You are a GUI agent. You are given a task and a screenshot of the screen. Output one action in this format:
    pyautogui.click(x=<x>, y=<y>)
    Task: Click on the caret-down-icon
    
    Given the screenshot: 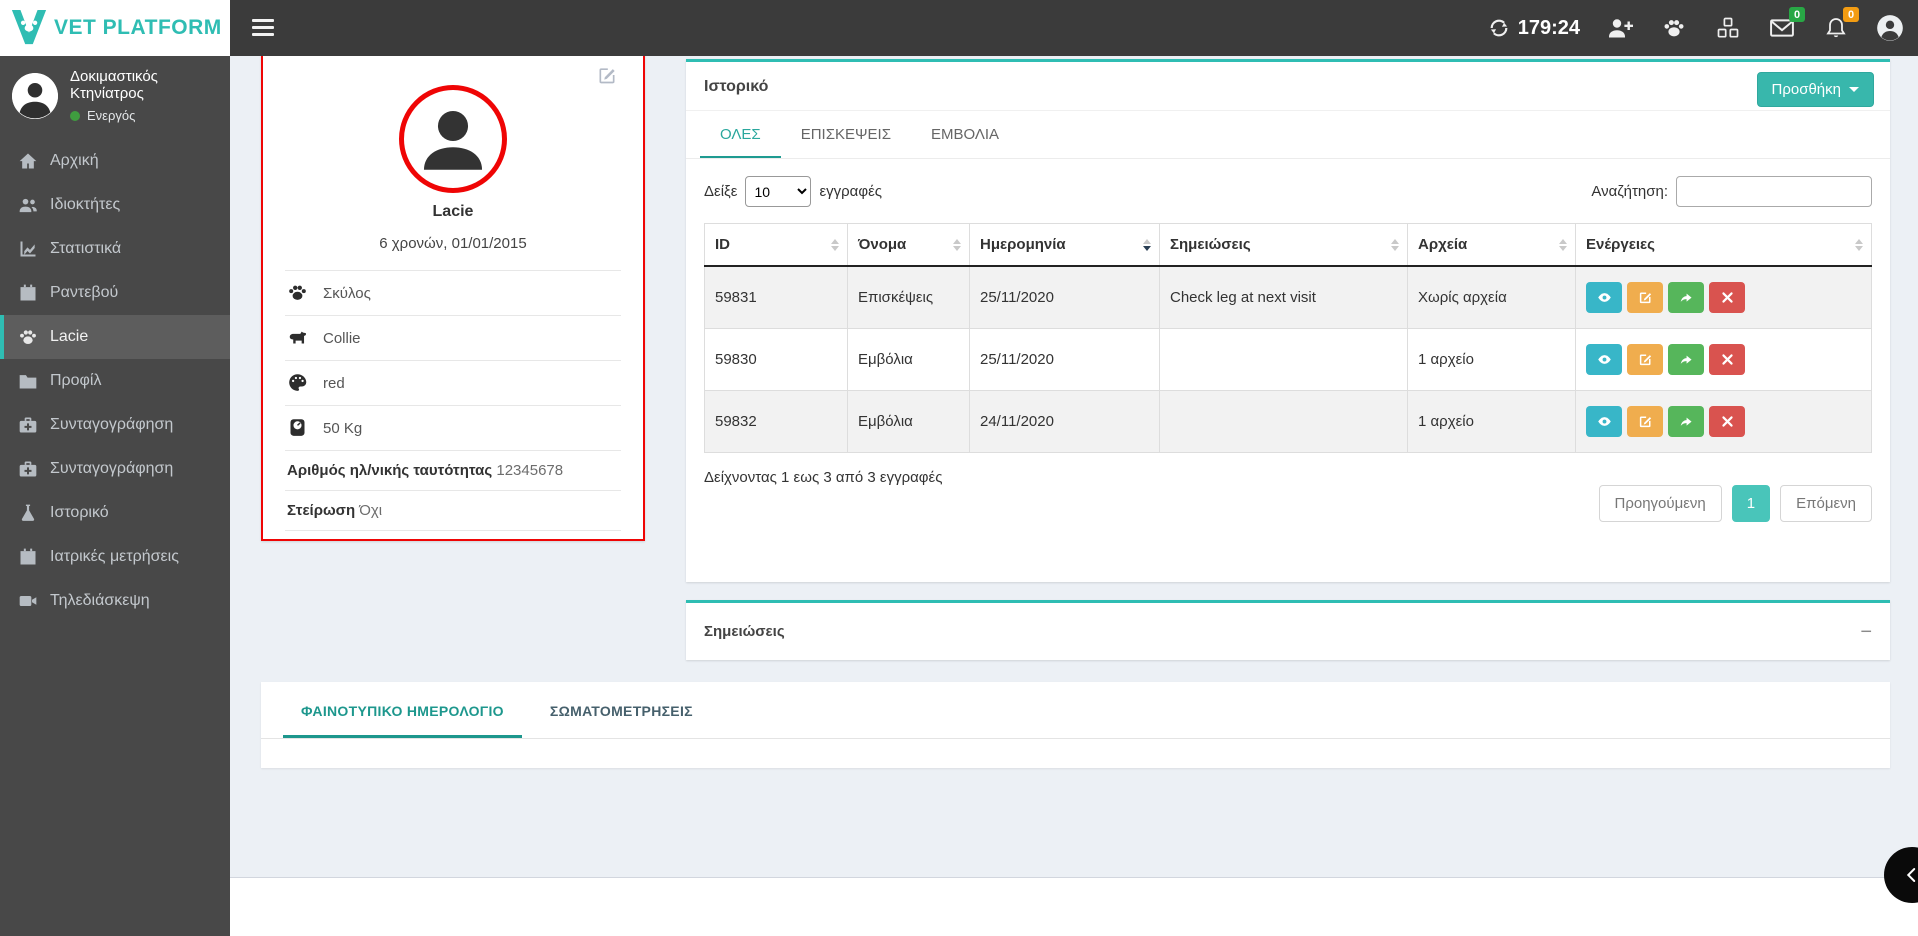 What is the action you would take?
    pyautogui.click(x=1854, y=89)
    